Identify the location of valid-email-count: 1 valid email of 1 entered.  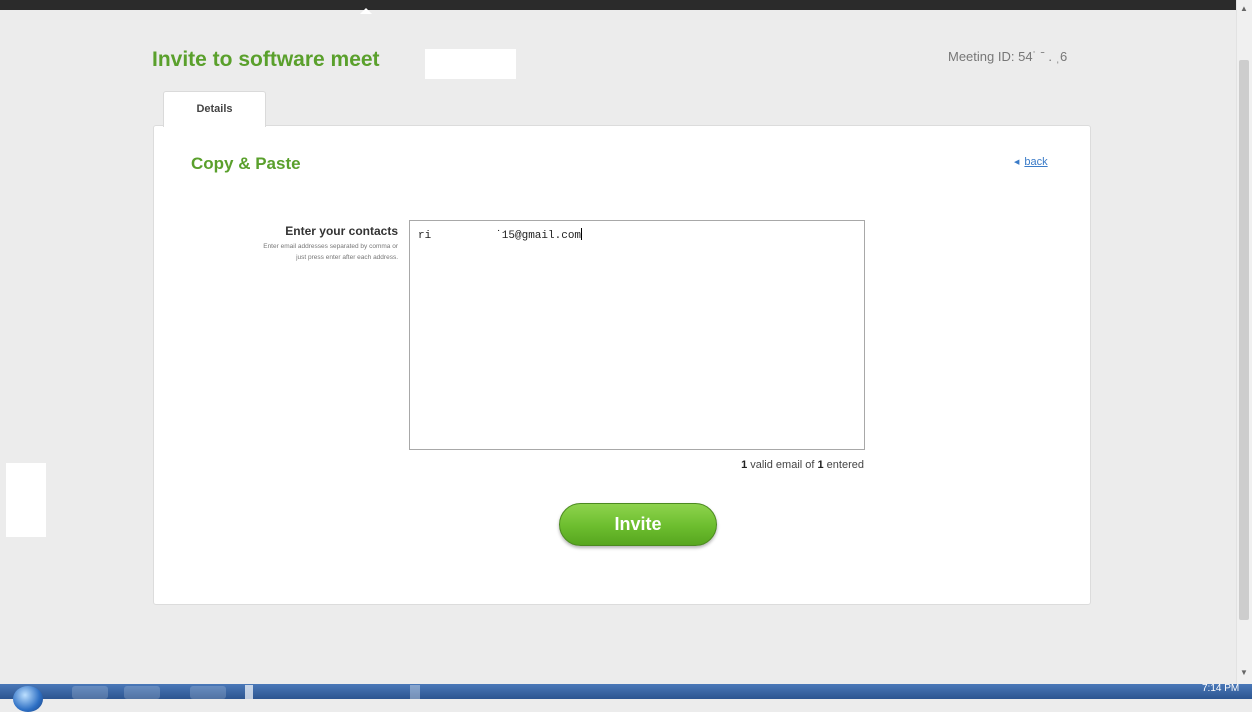
(802, 465).